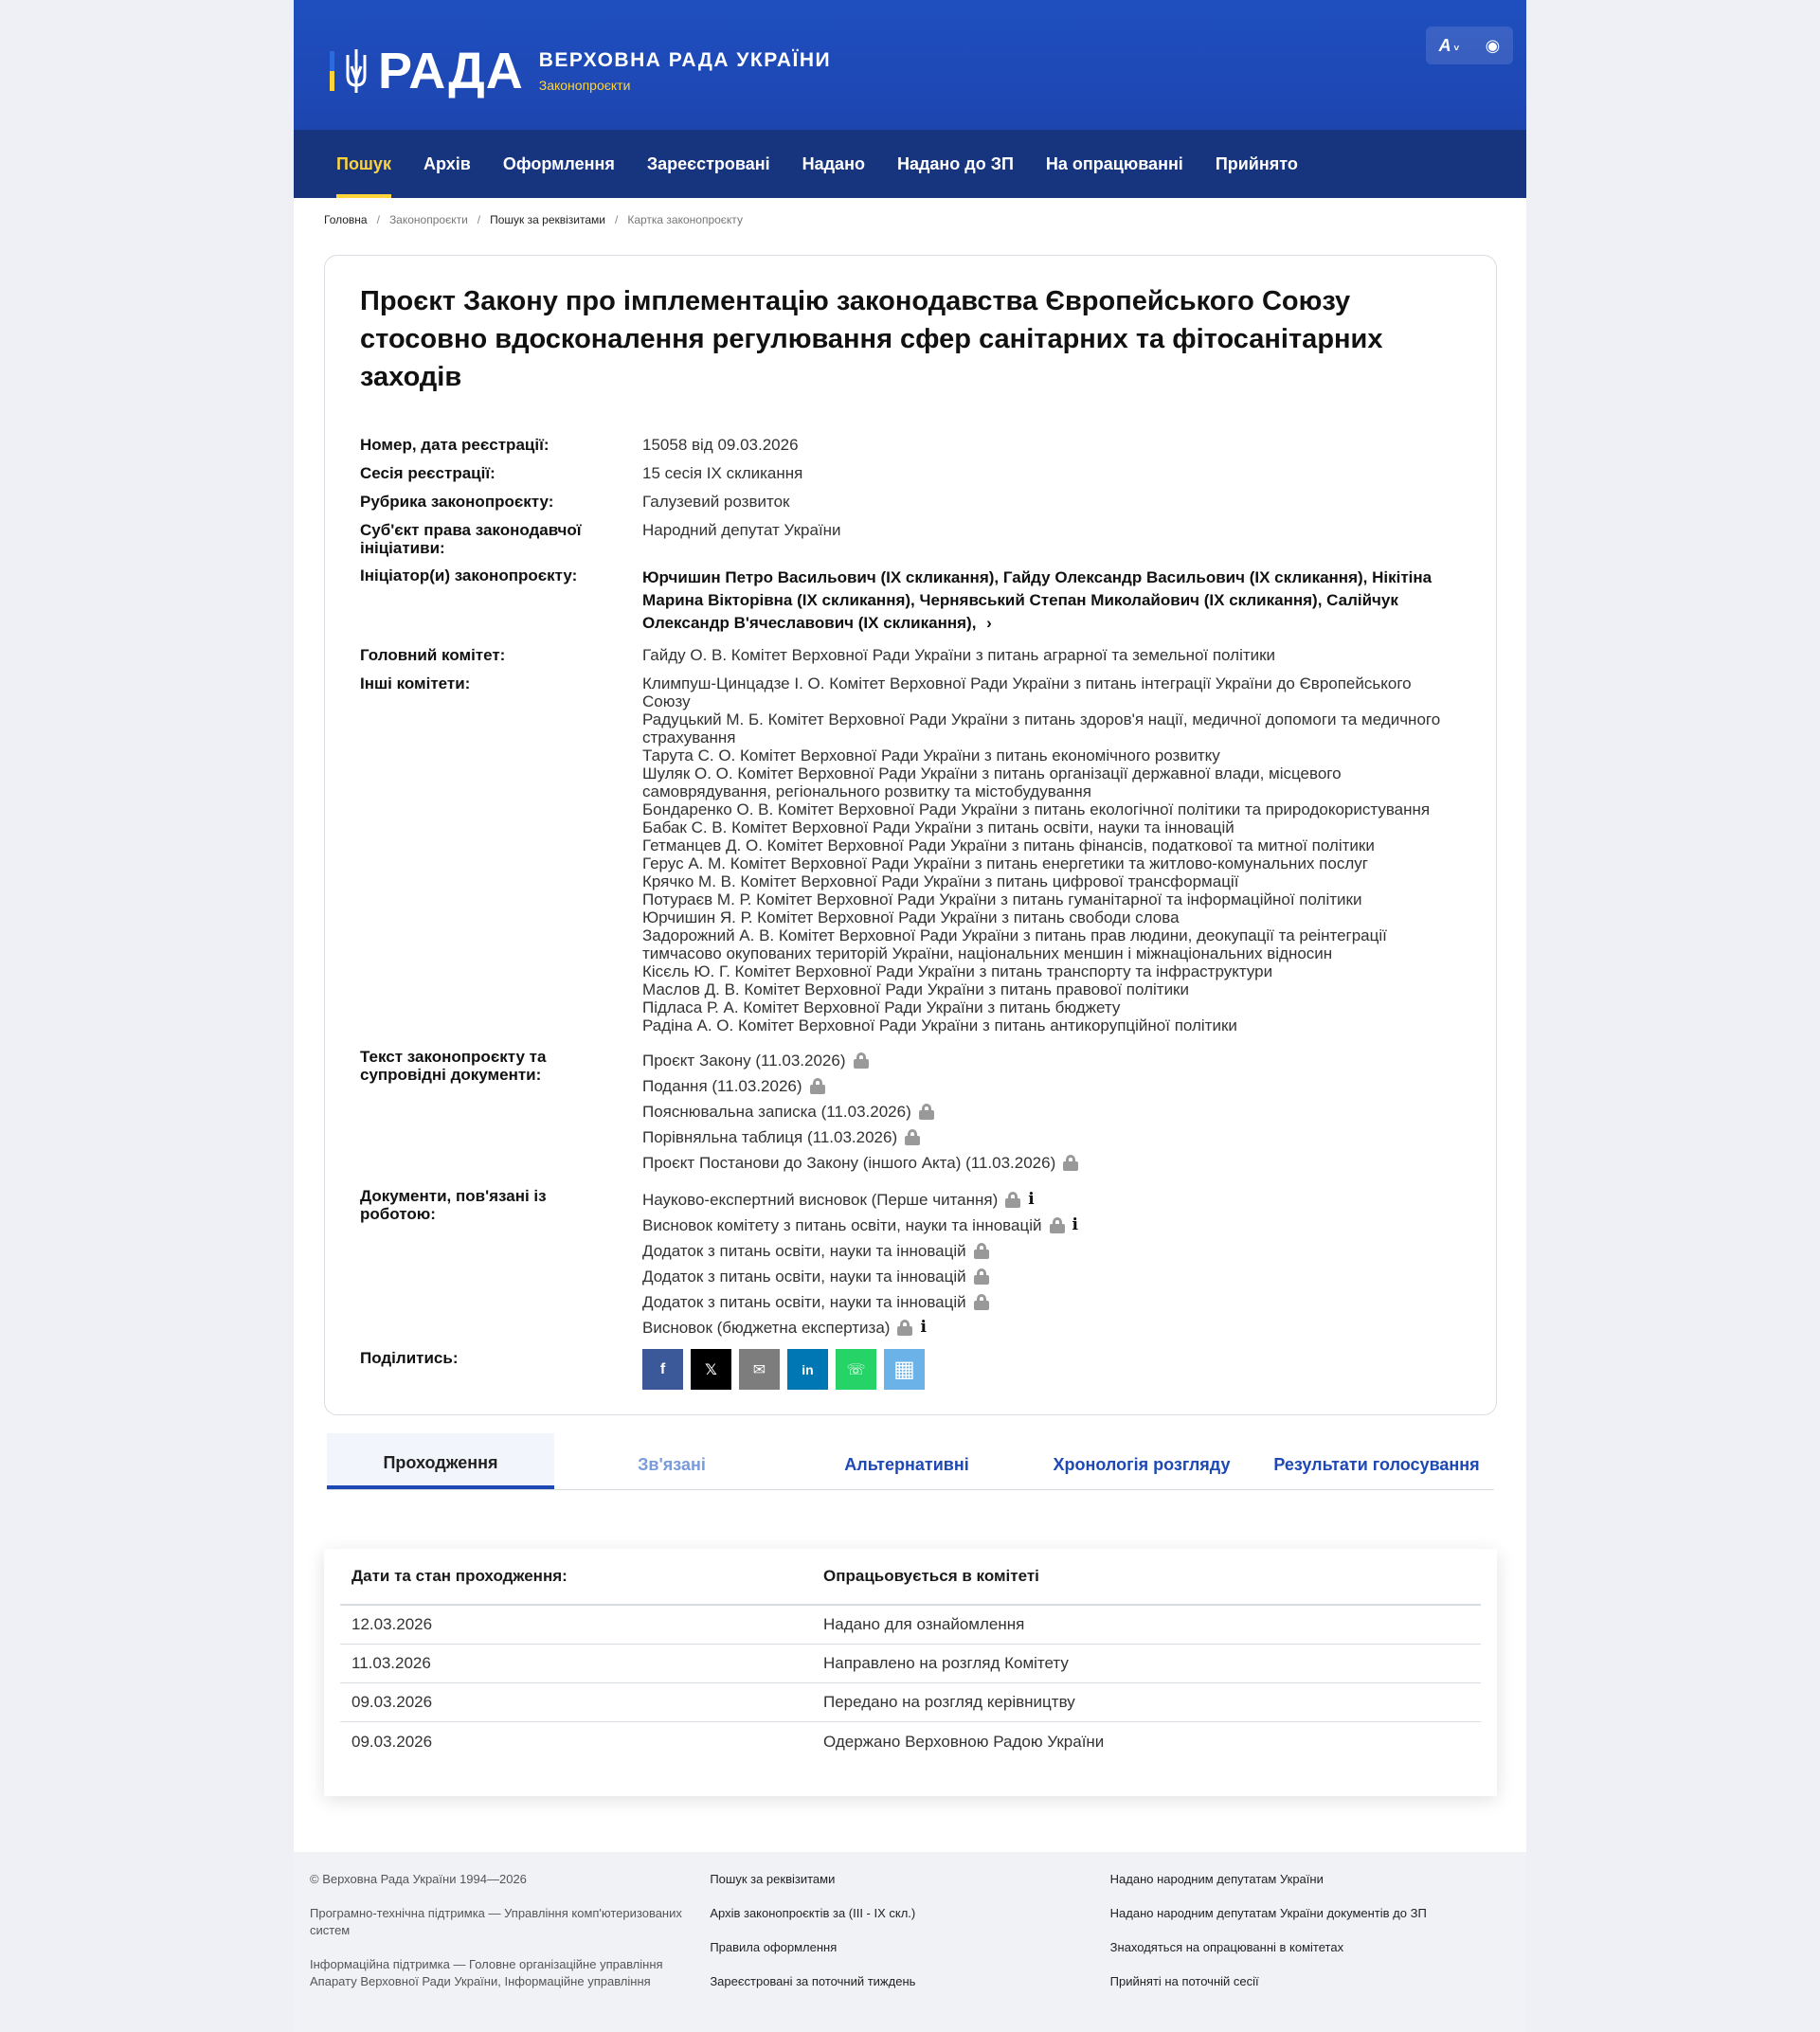 The width and height of the screenshot is (1820, 2032). Describe the element at coordinates (910, 1947) in the screenshot. I see `footer-link: Правила оформлення` at that location.